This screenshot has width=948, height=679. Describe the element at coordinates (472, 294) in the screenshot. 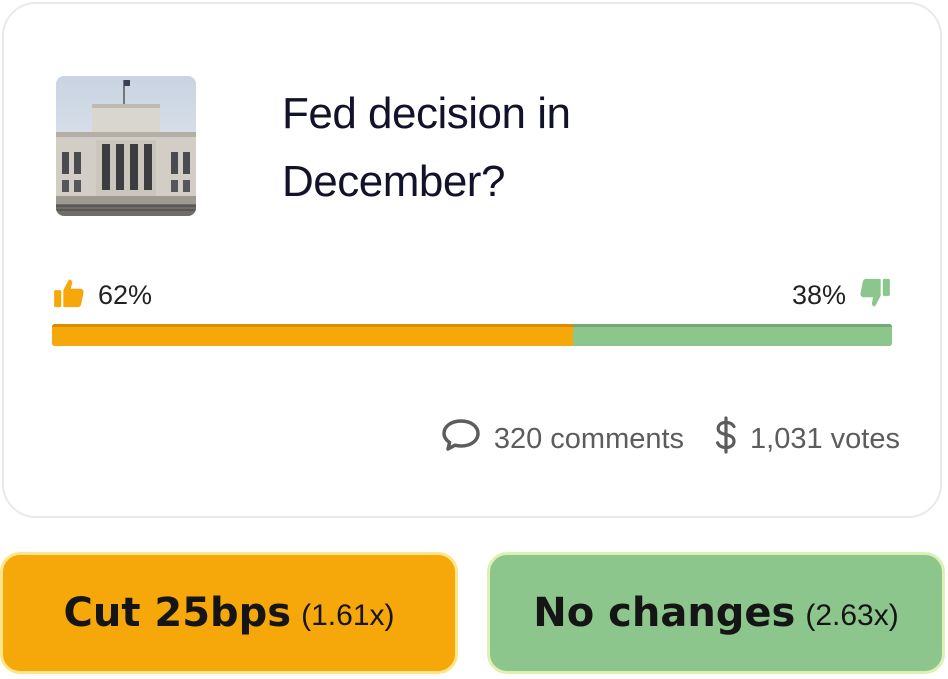

I see `percentage-row: 62% 38%` at that location.